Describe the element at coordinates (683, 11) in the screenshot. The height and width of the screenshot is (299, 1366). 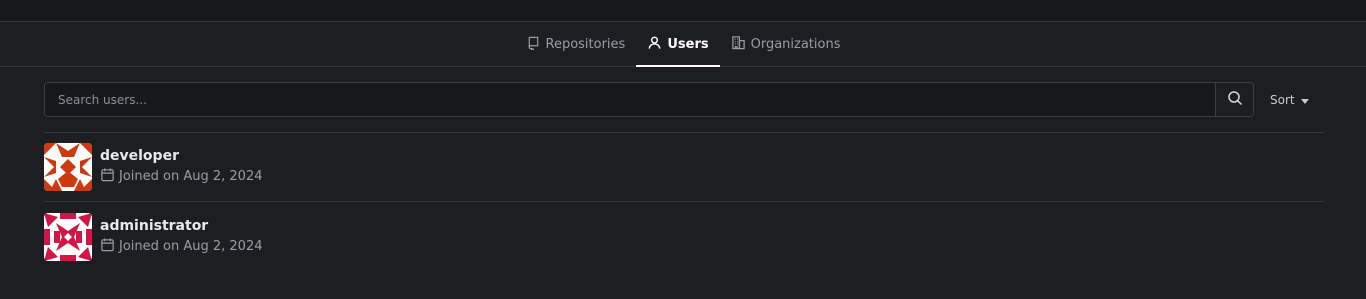
I see `top-navbar` at that location.